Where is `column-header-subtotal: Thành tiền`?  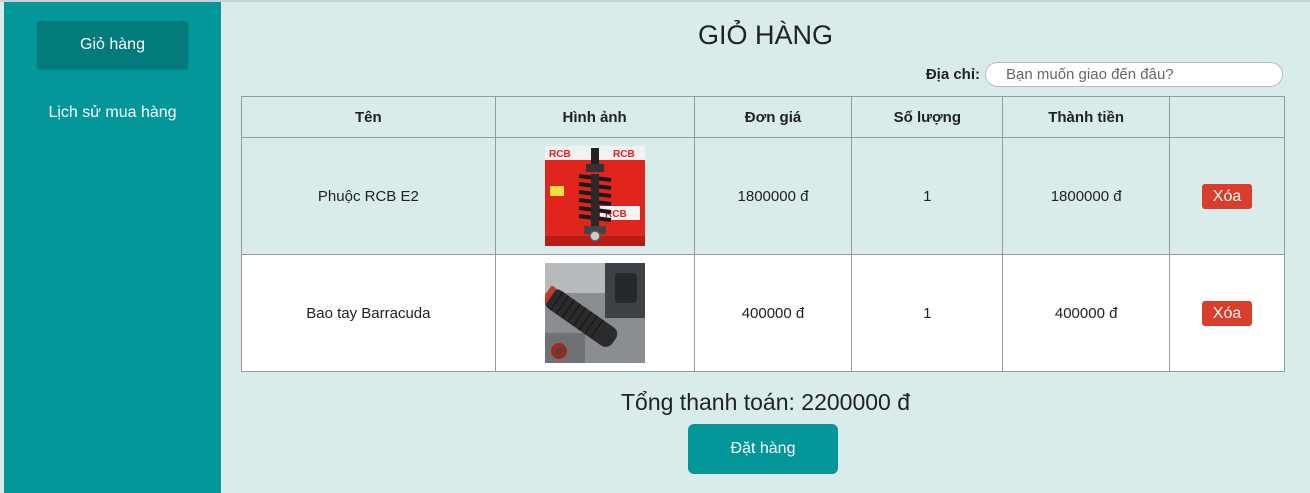 column-header-subtotal: Thành tiền is located at coordinates (1086, 117).